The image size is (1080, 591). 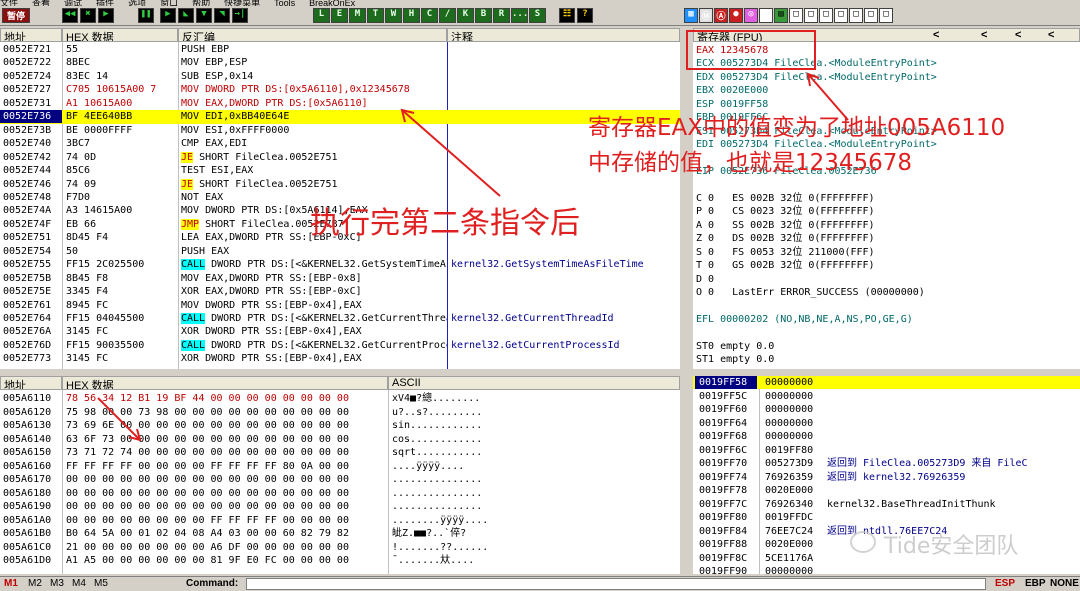 I want to click on window-button: C, so click(x=429, y=15).